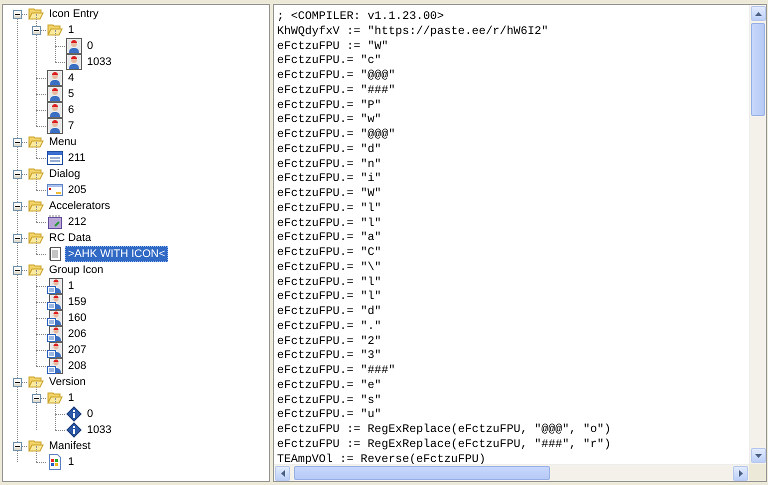 The image size is (768, 485). Describe the element at coordinates (77, 190) in the screenshot. I see `tree-item: 205` at that location.